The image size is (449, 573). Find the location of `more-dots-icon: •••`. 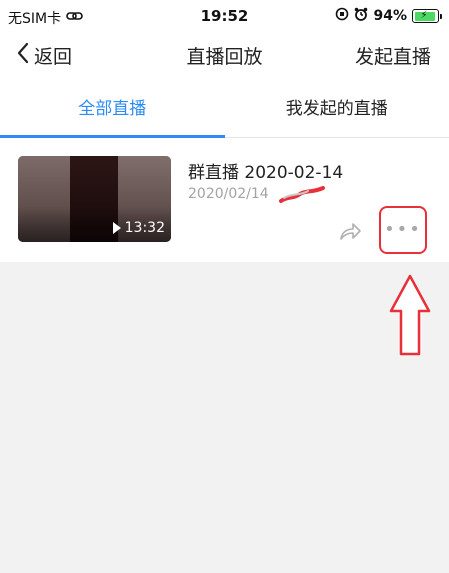

more-dots-icon: ••• is located at coordinates (403, 229).